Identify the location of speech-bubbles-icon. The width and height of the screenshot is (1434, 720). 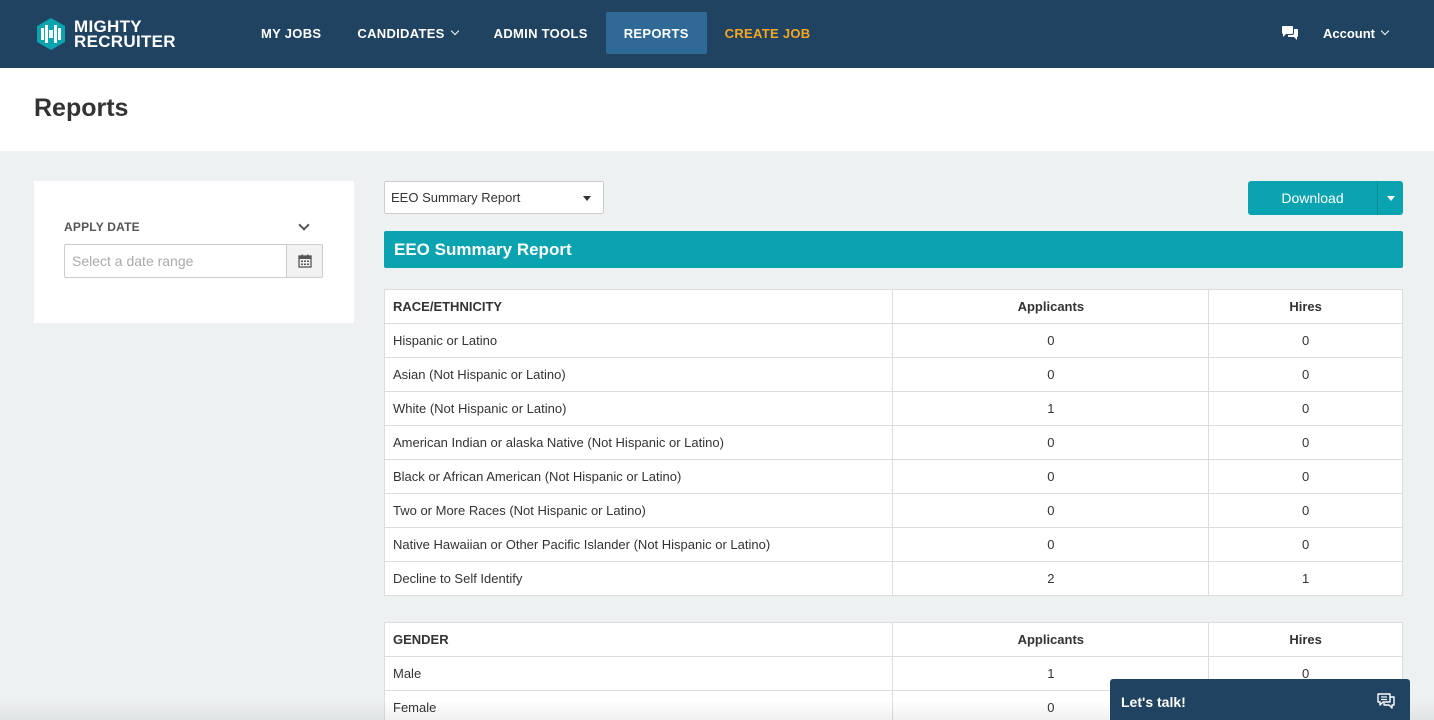
(1386, 701).